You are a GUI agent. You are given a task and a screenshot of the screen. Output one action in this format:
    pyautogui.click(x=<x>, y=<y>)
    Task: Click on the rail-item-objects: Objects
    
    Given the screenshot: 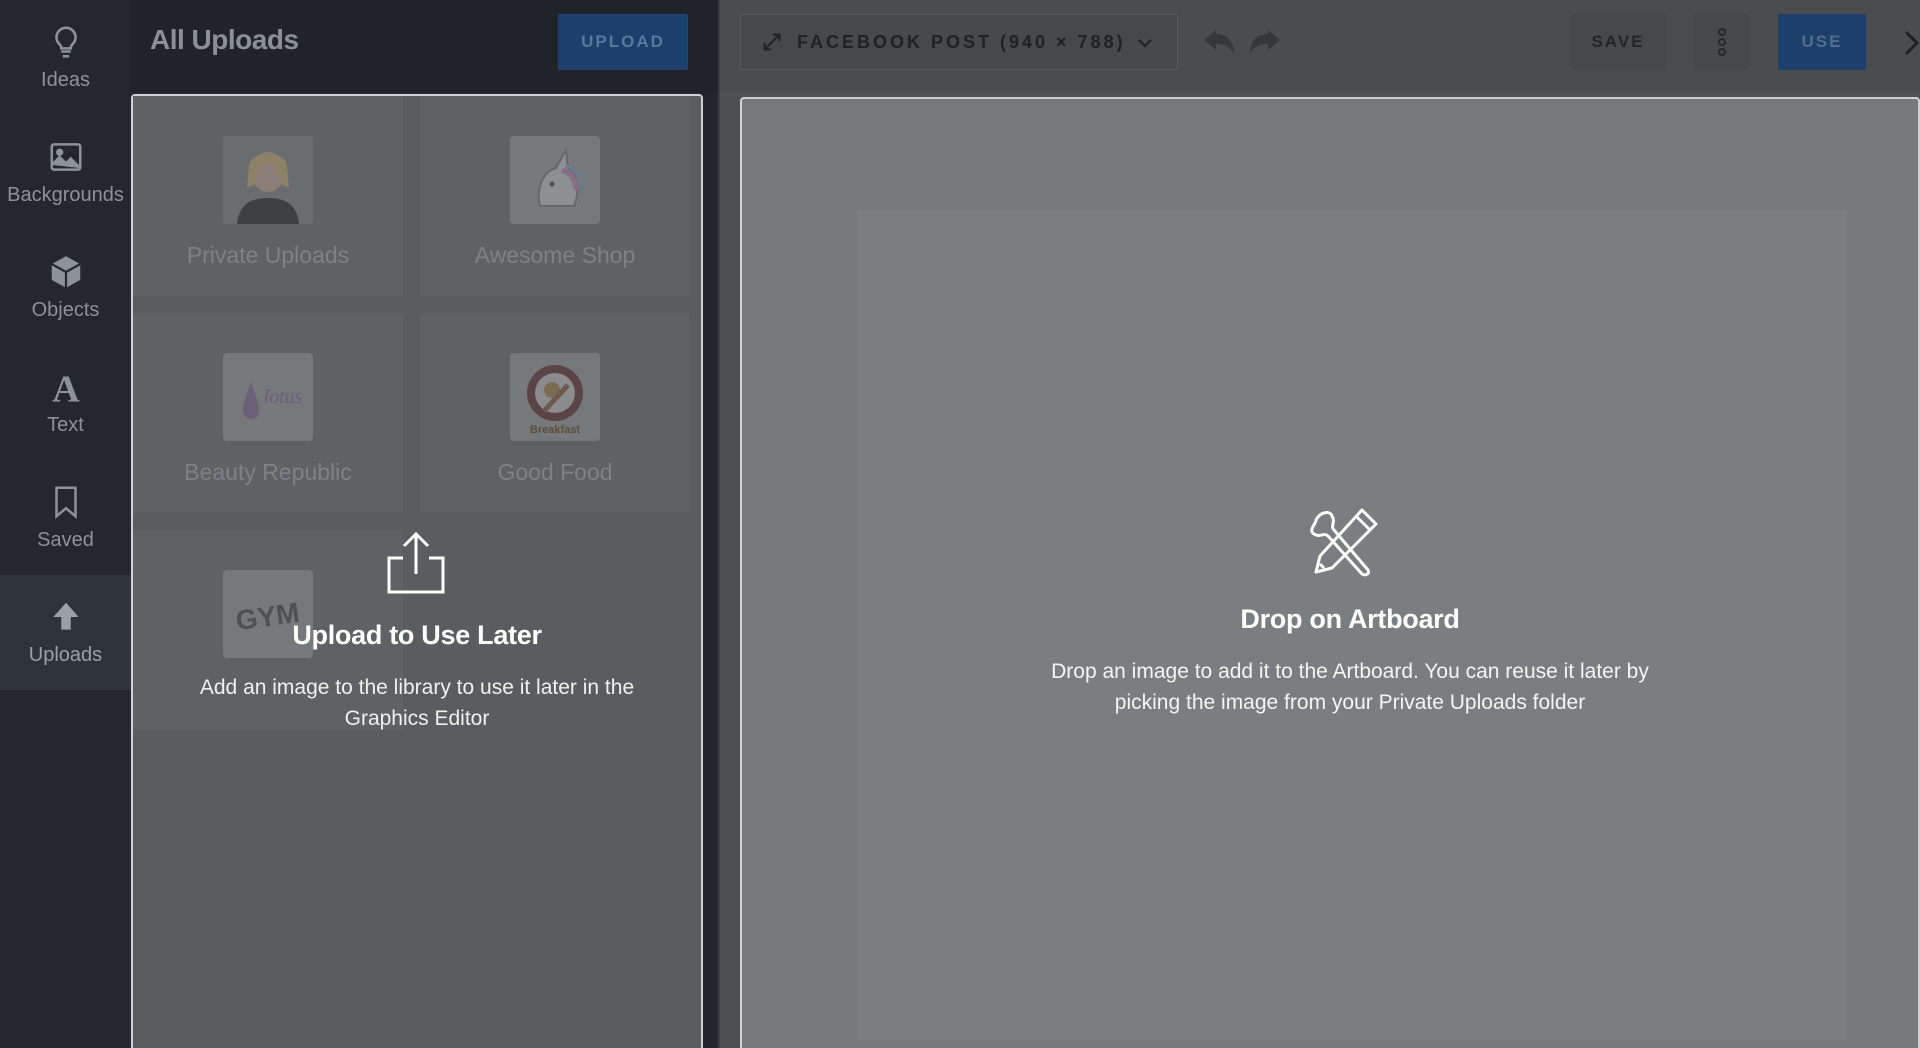 What is the action you would take?
    pyautogui.click(x=65, y=287)
    